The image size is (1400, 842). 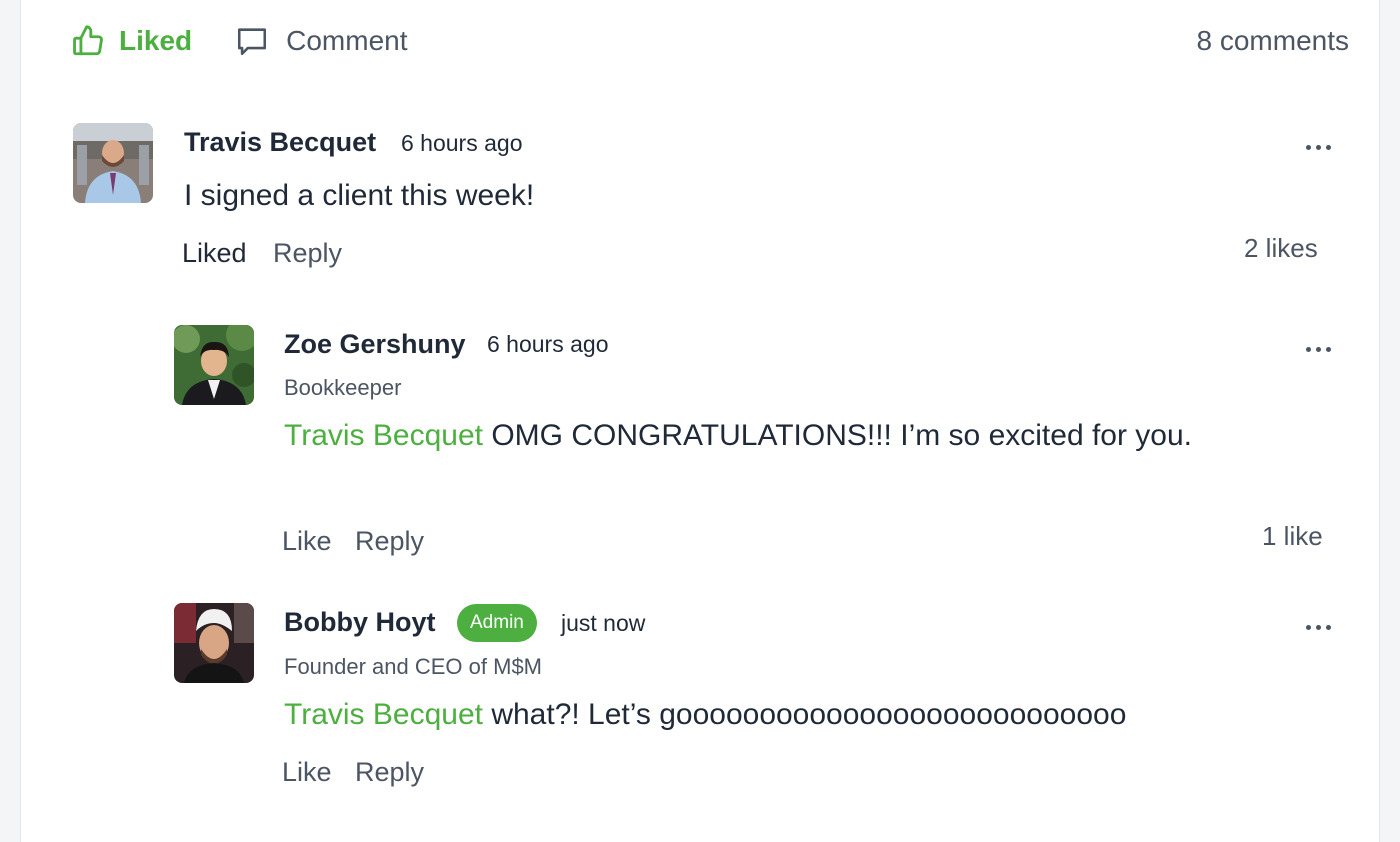 I want to click on admin-badge: Admin, so click(x=497, y=623).